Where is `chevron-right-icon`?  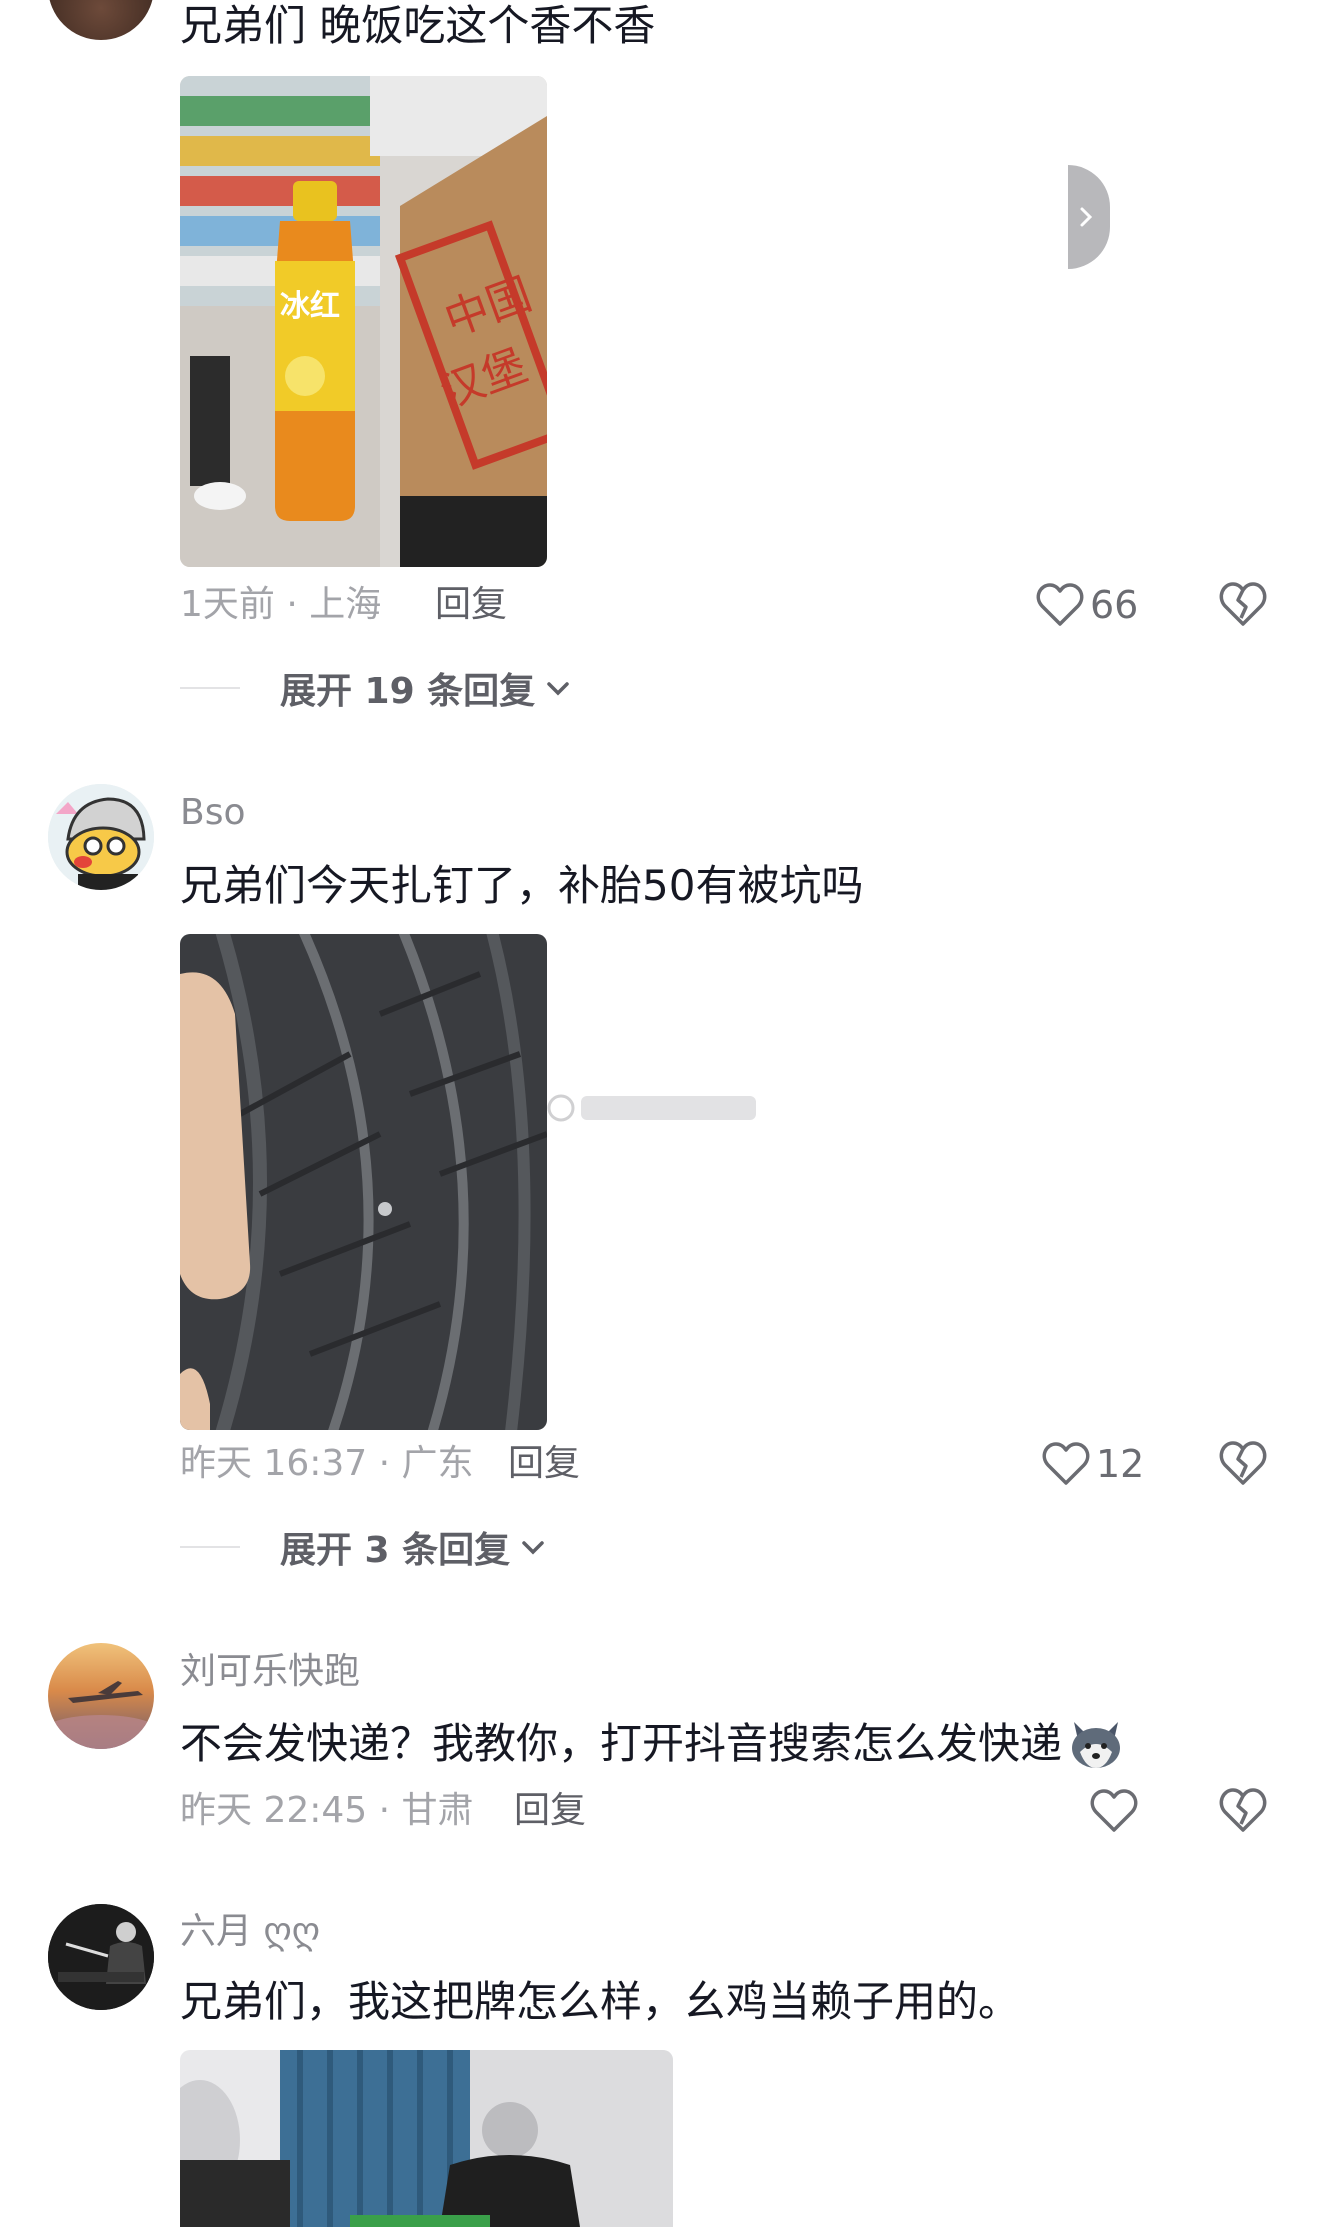 chevron-right-icon is located at coordinates (1086, 217).